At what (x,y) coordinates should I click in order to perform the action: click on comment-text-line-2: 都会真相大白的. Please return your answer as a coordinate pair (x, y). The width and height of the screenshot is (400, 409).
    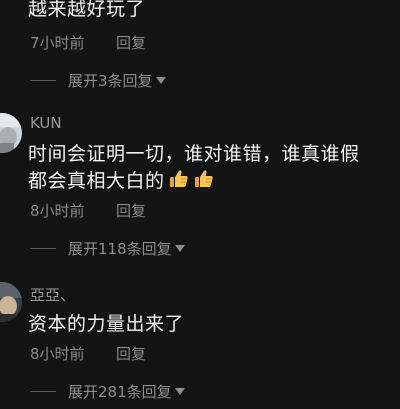
    Looking at the image, I should click on (121, 181).